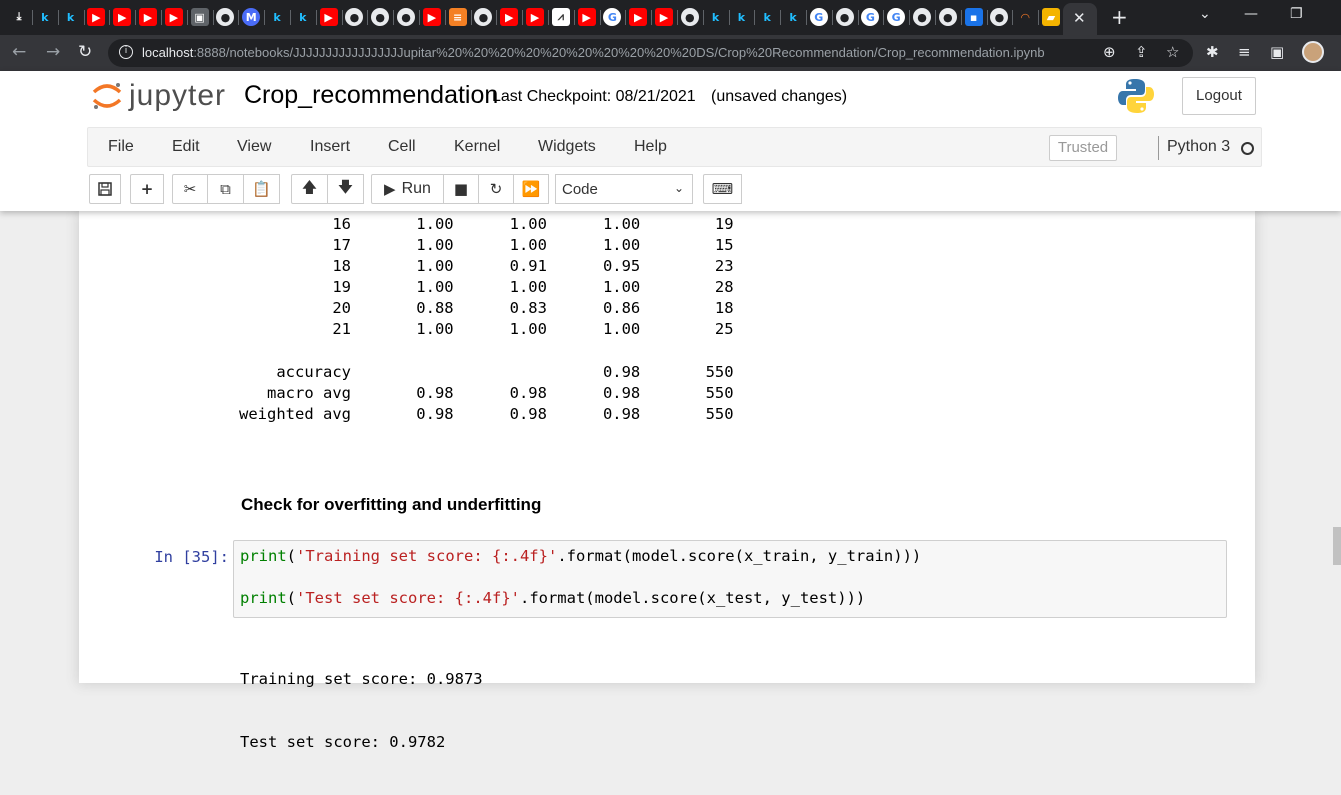 The image size is (1341, 795). Describe the element at coordinates (1198, 147) in the screenshot. I see `kernel-name: Python 3` at that location.